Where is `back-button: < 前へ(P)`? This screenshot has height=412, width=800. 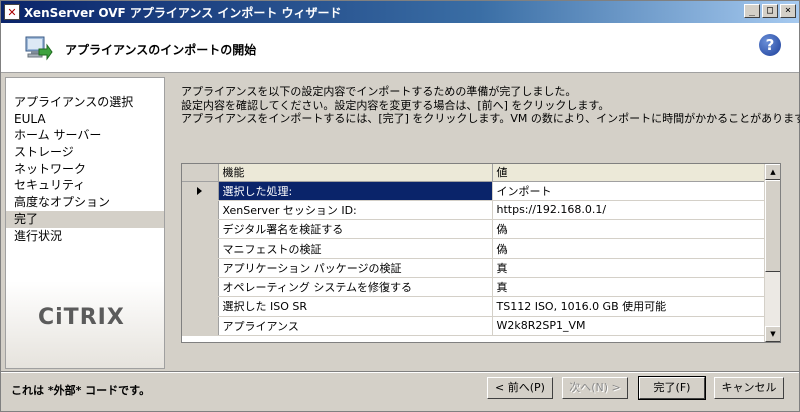 back-button: < 前へ(P) is located at coordinates (520, 388).